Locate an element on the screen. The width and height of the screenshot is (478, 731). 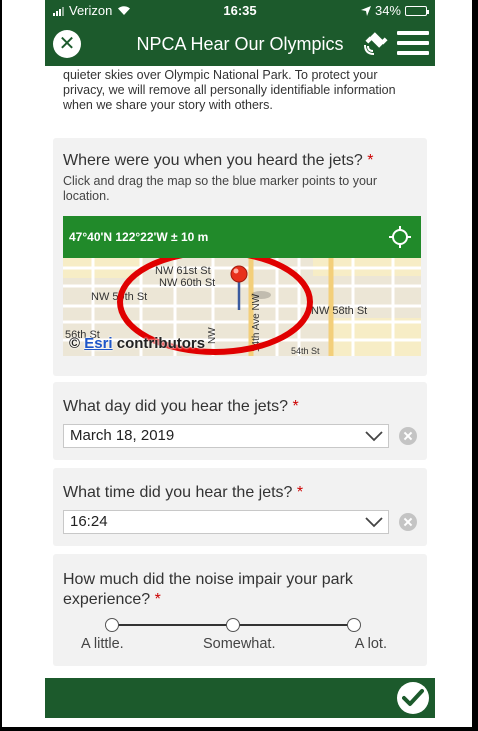
attribution-prefix: © is located at coordinates (77, 343).